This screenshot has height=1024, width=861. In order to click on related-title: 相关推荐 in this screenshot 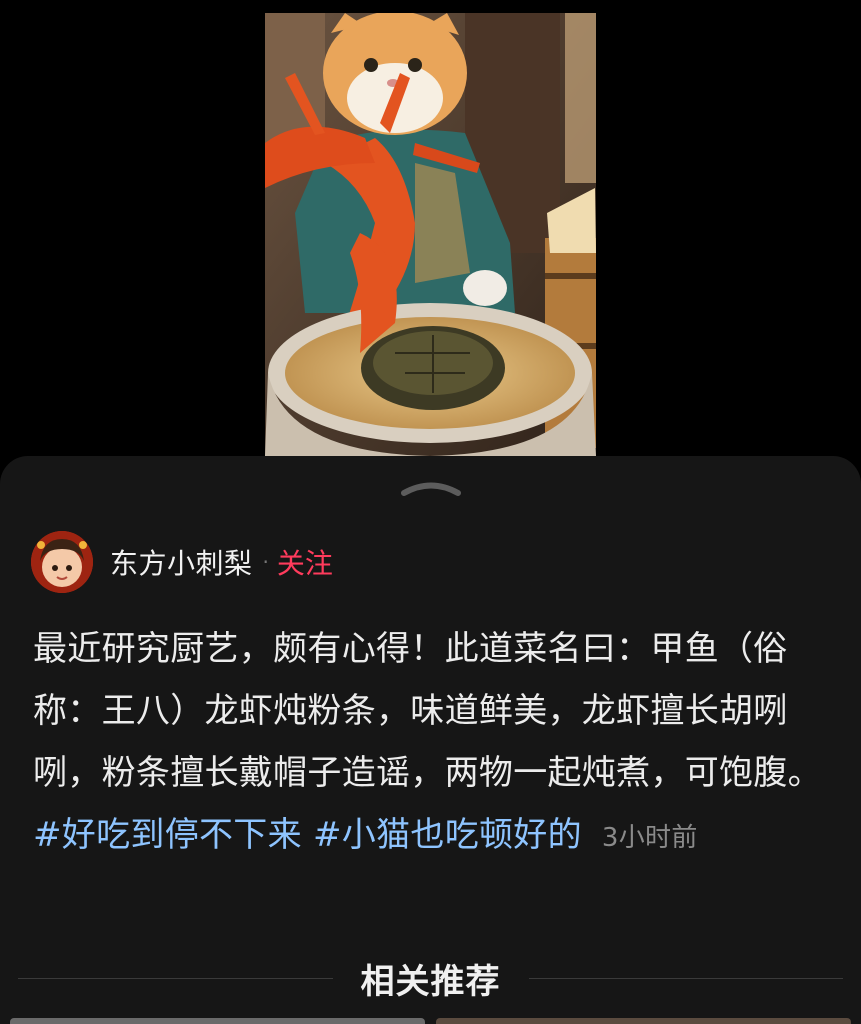, I will do `click(430, 981)`.